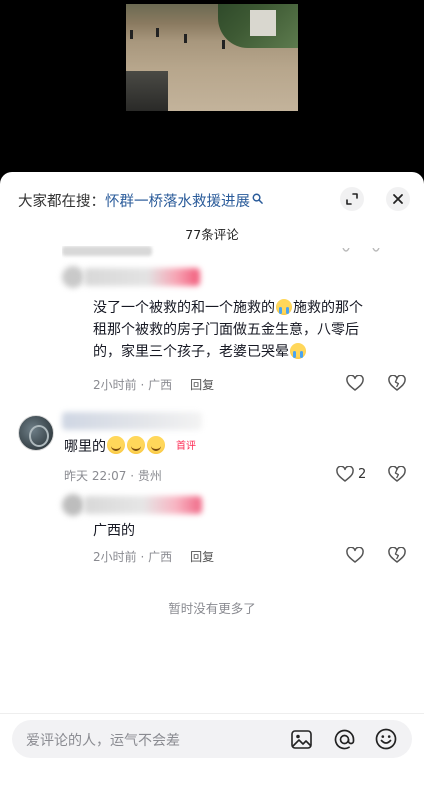  What do you see at coordinates (398, 199) in the screenshot?
I see `close-icon` at bounding box center [398, 199].